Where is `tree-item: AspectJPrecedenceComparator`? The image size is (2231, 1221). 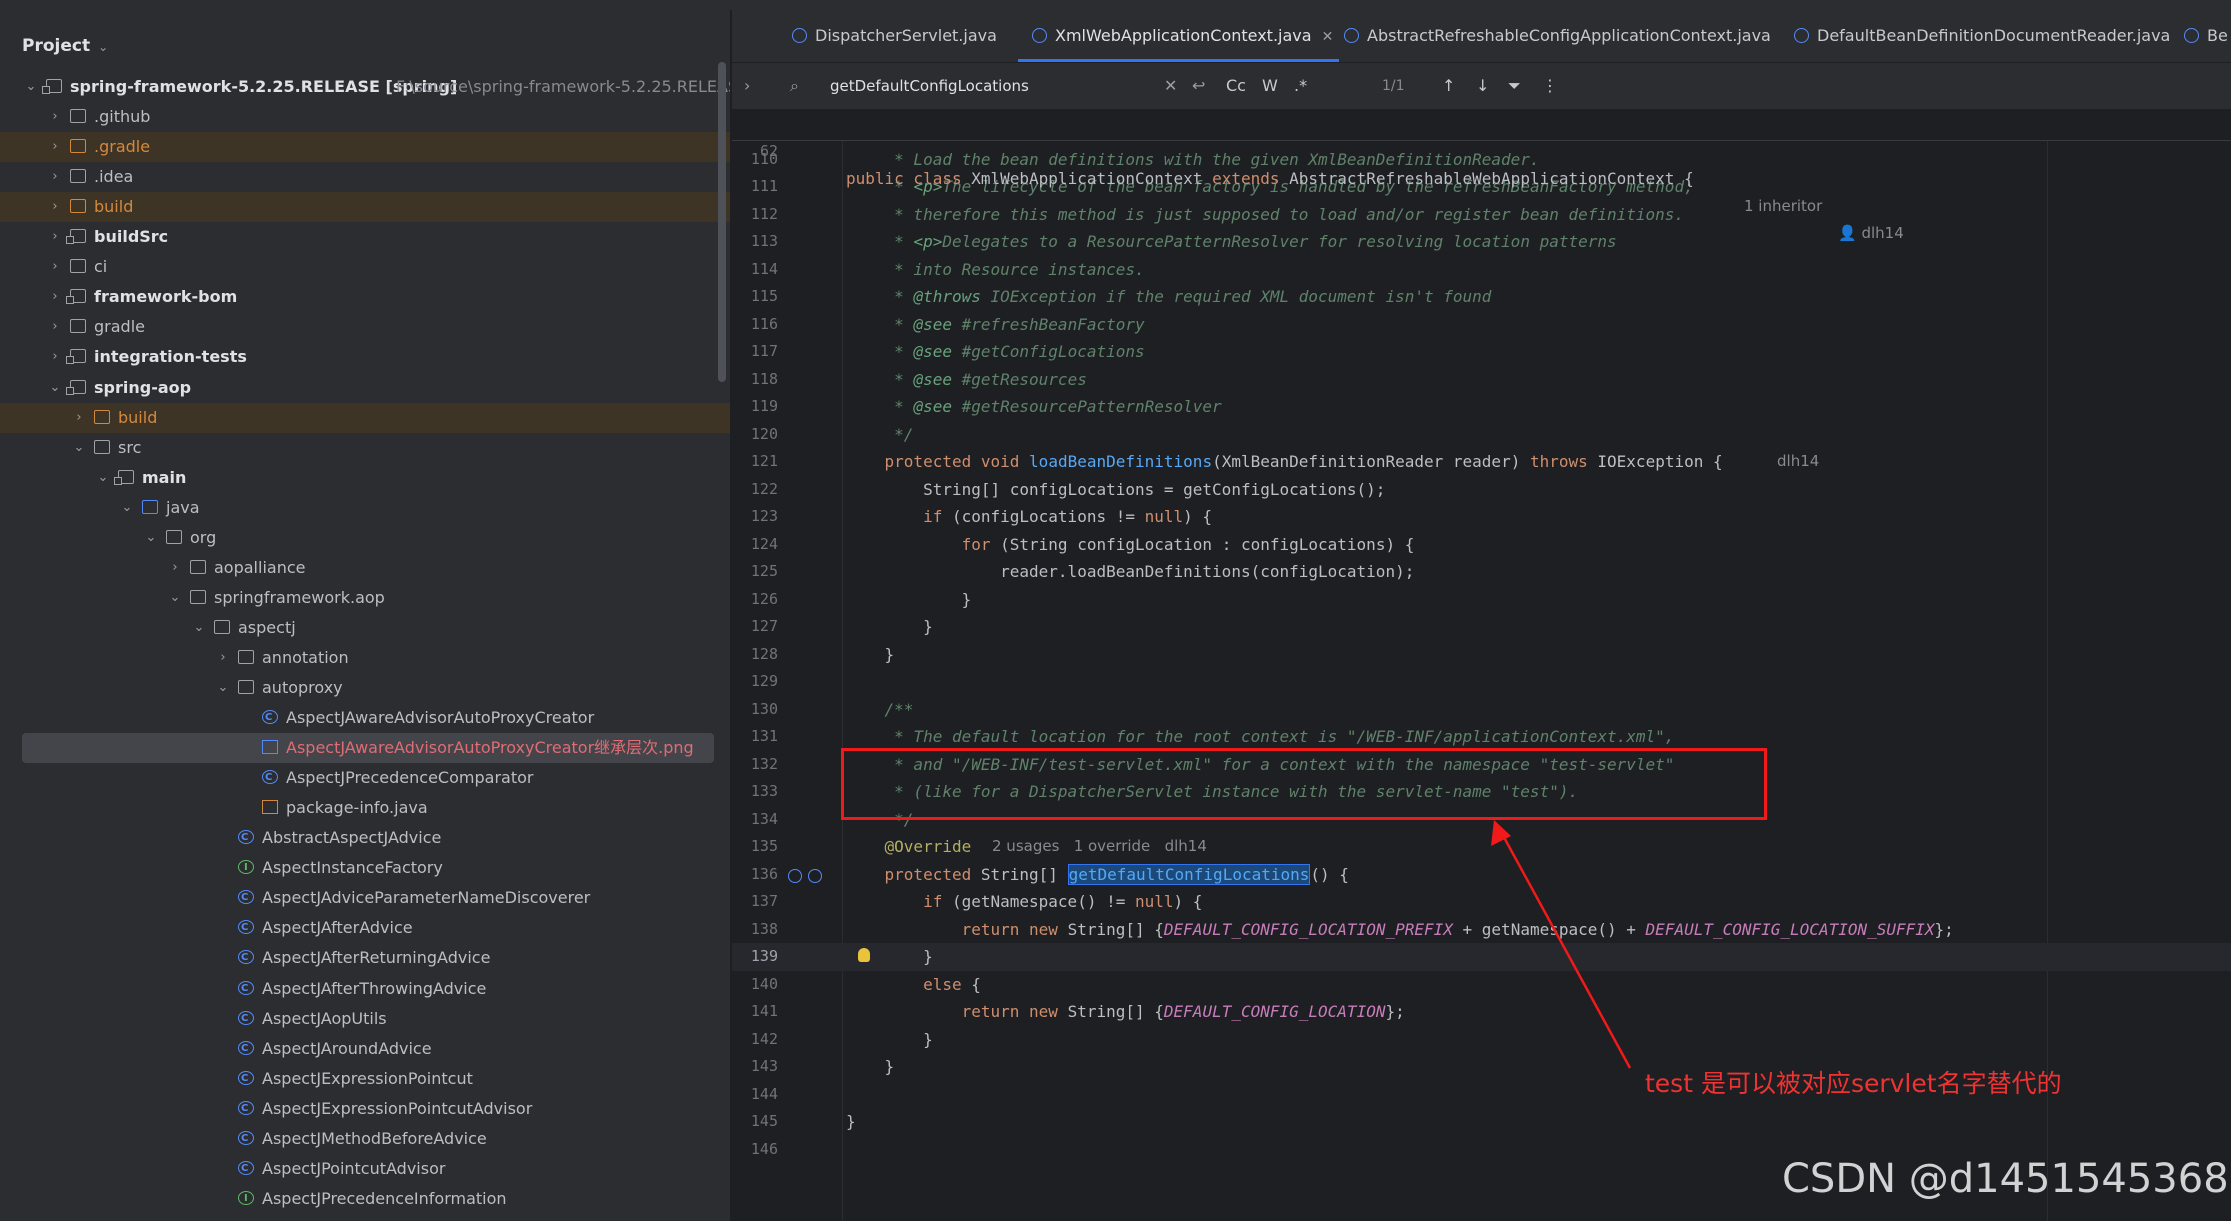
tree-item: AspectJPrecedenceComparator is located at coordinates (365, 778).